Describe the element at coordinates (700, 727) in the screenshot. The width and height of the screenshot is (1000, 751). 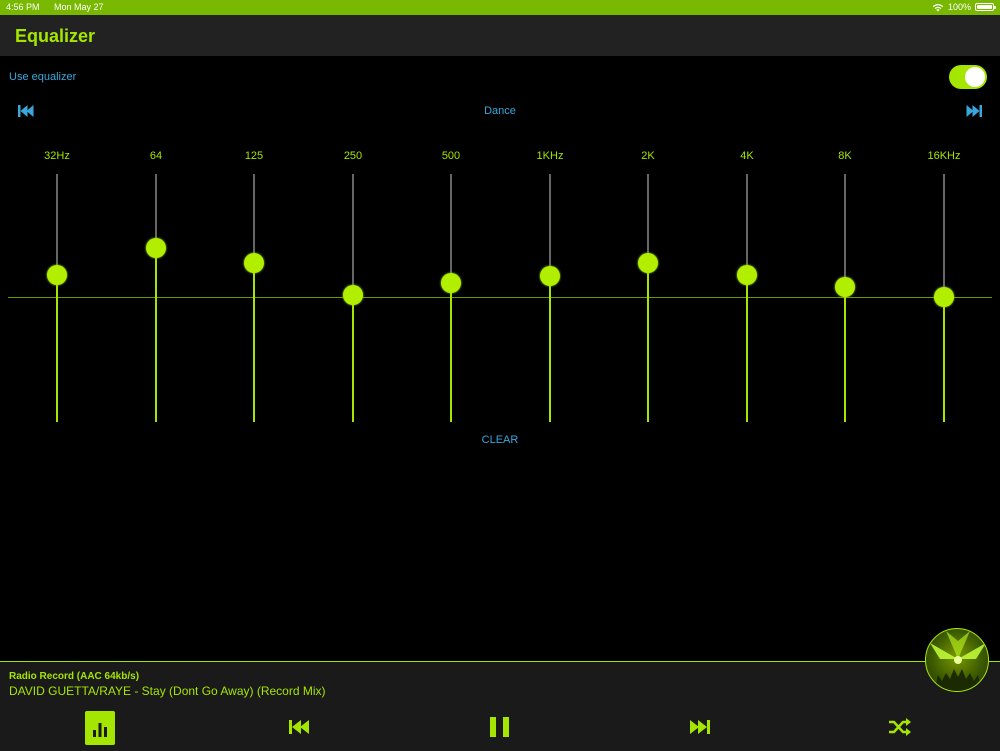
I see `fast-forward-icon` at that location.